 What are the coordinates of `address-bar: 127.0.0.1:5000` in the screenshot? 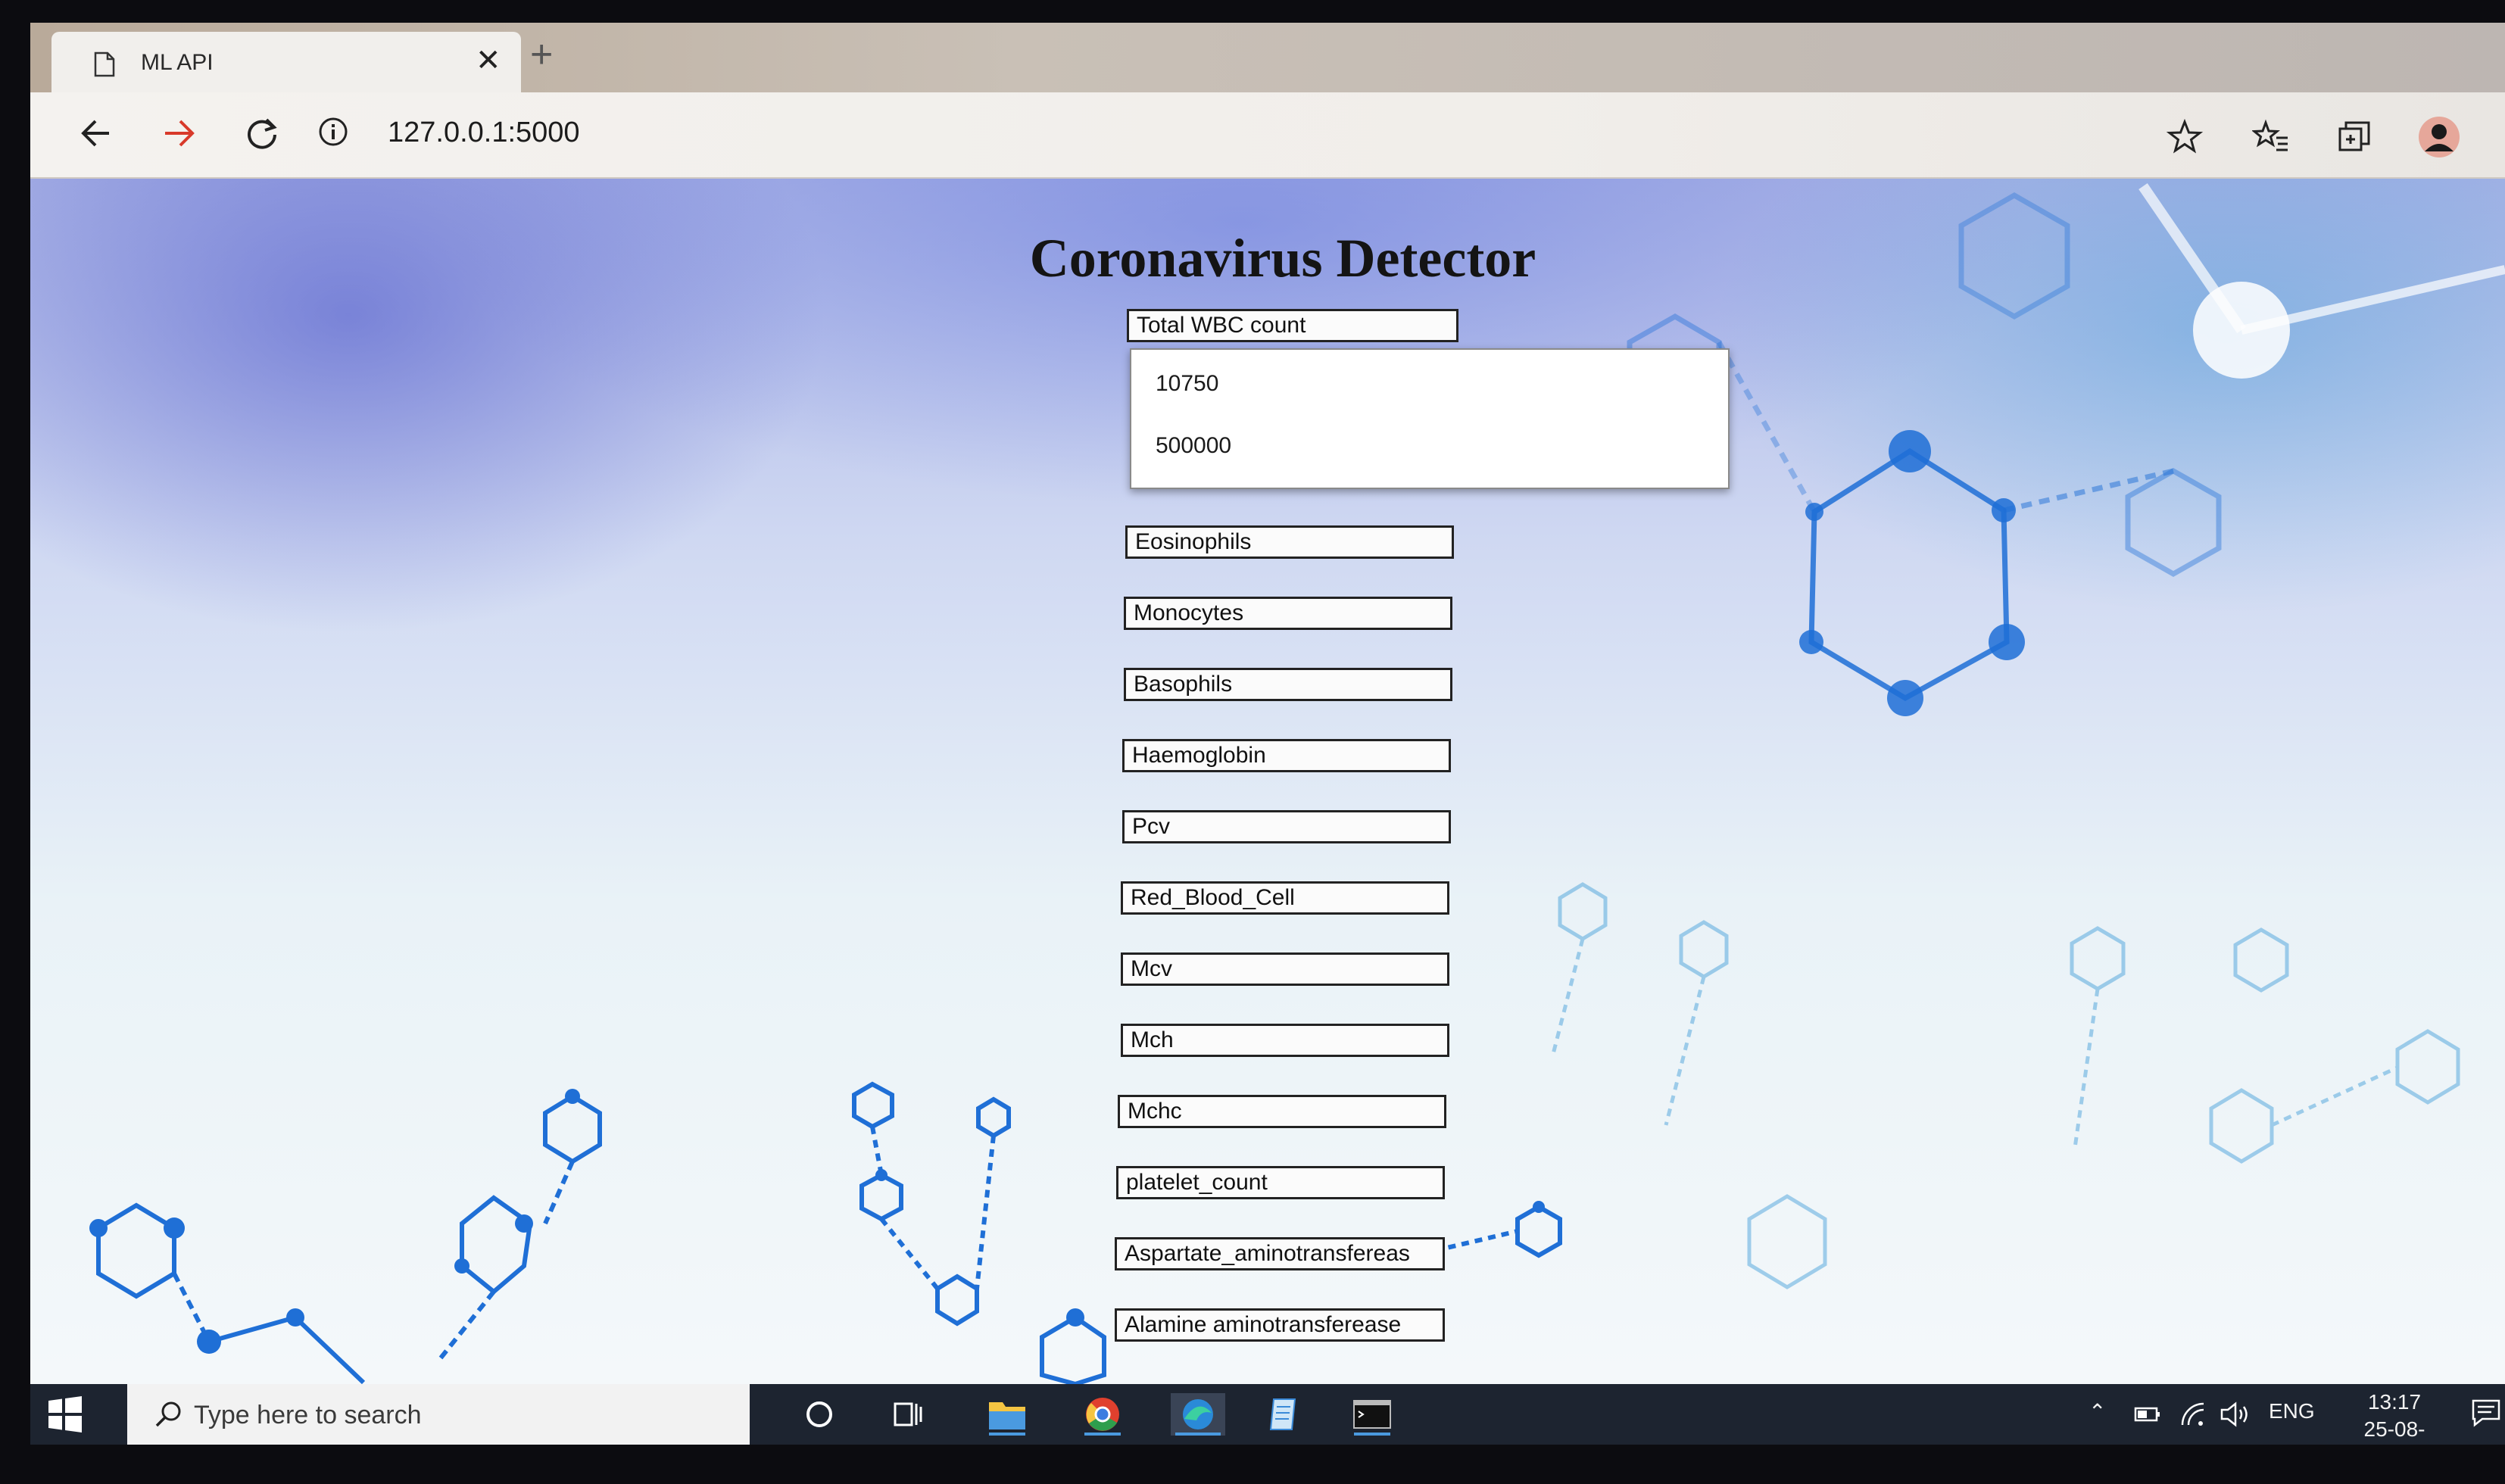 It's located at (1217, 134).